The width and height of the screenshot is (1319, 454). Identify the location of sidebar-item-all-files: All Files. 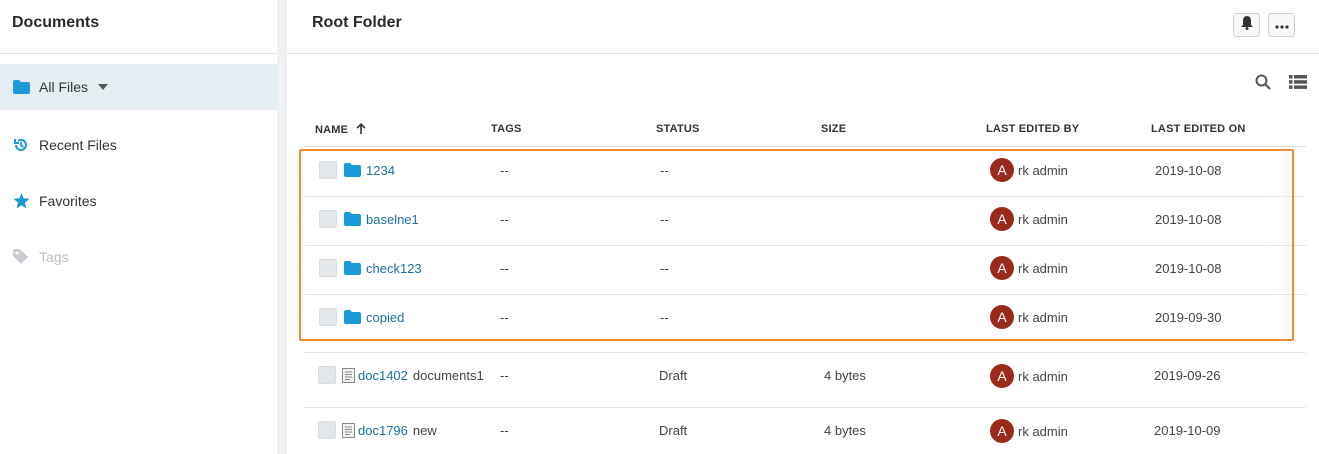
(138, 87).